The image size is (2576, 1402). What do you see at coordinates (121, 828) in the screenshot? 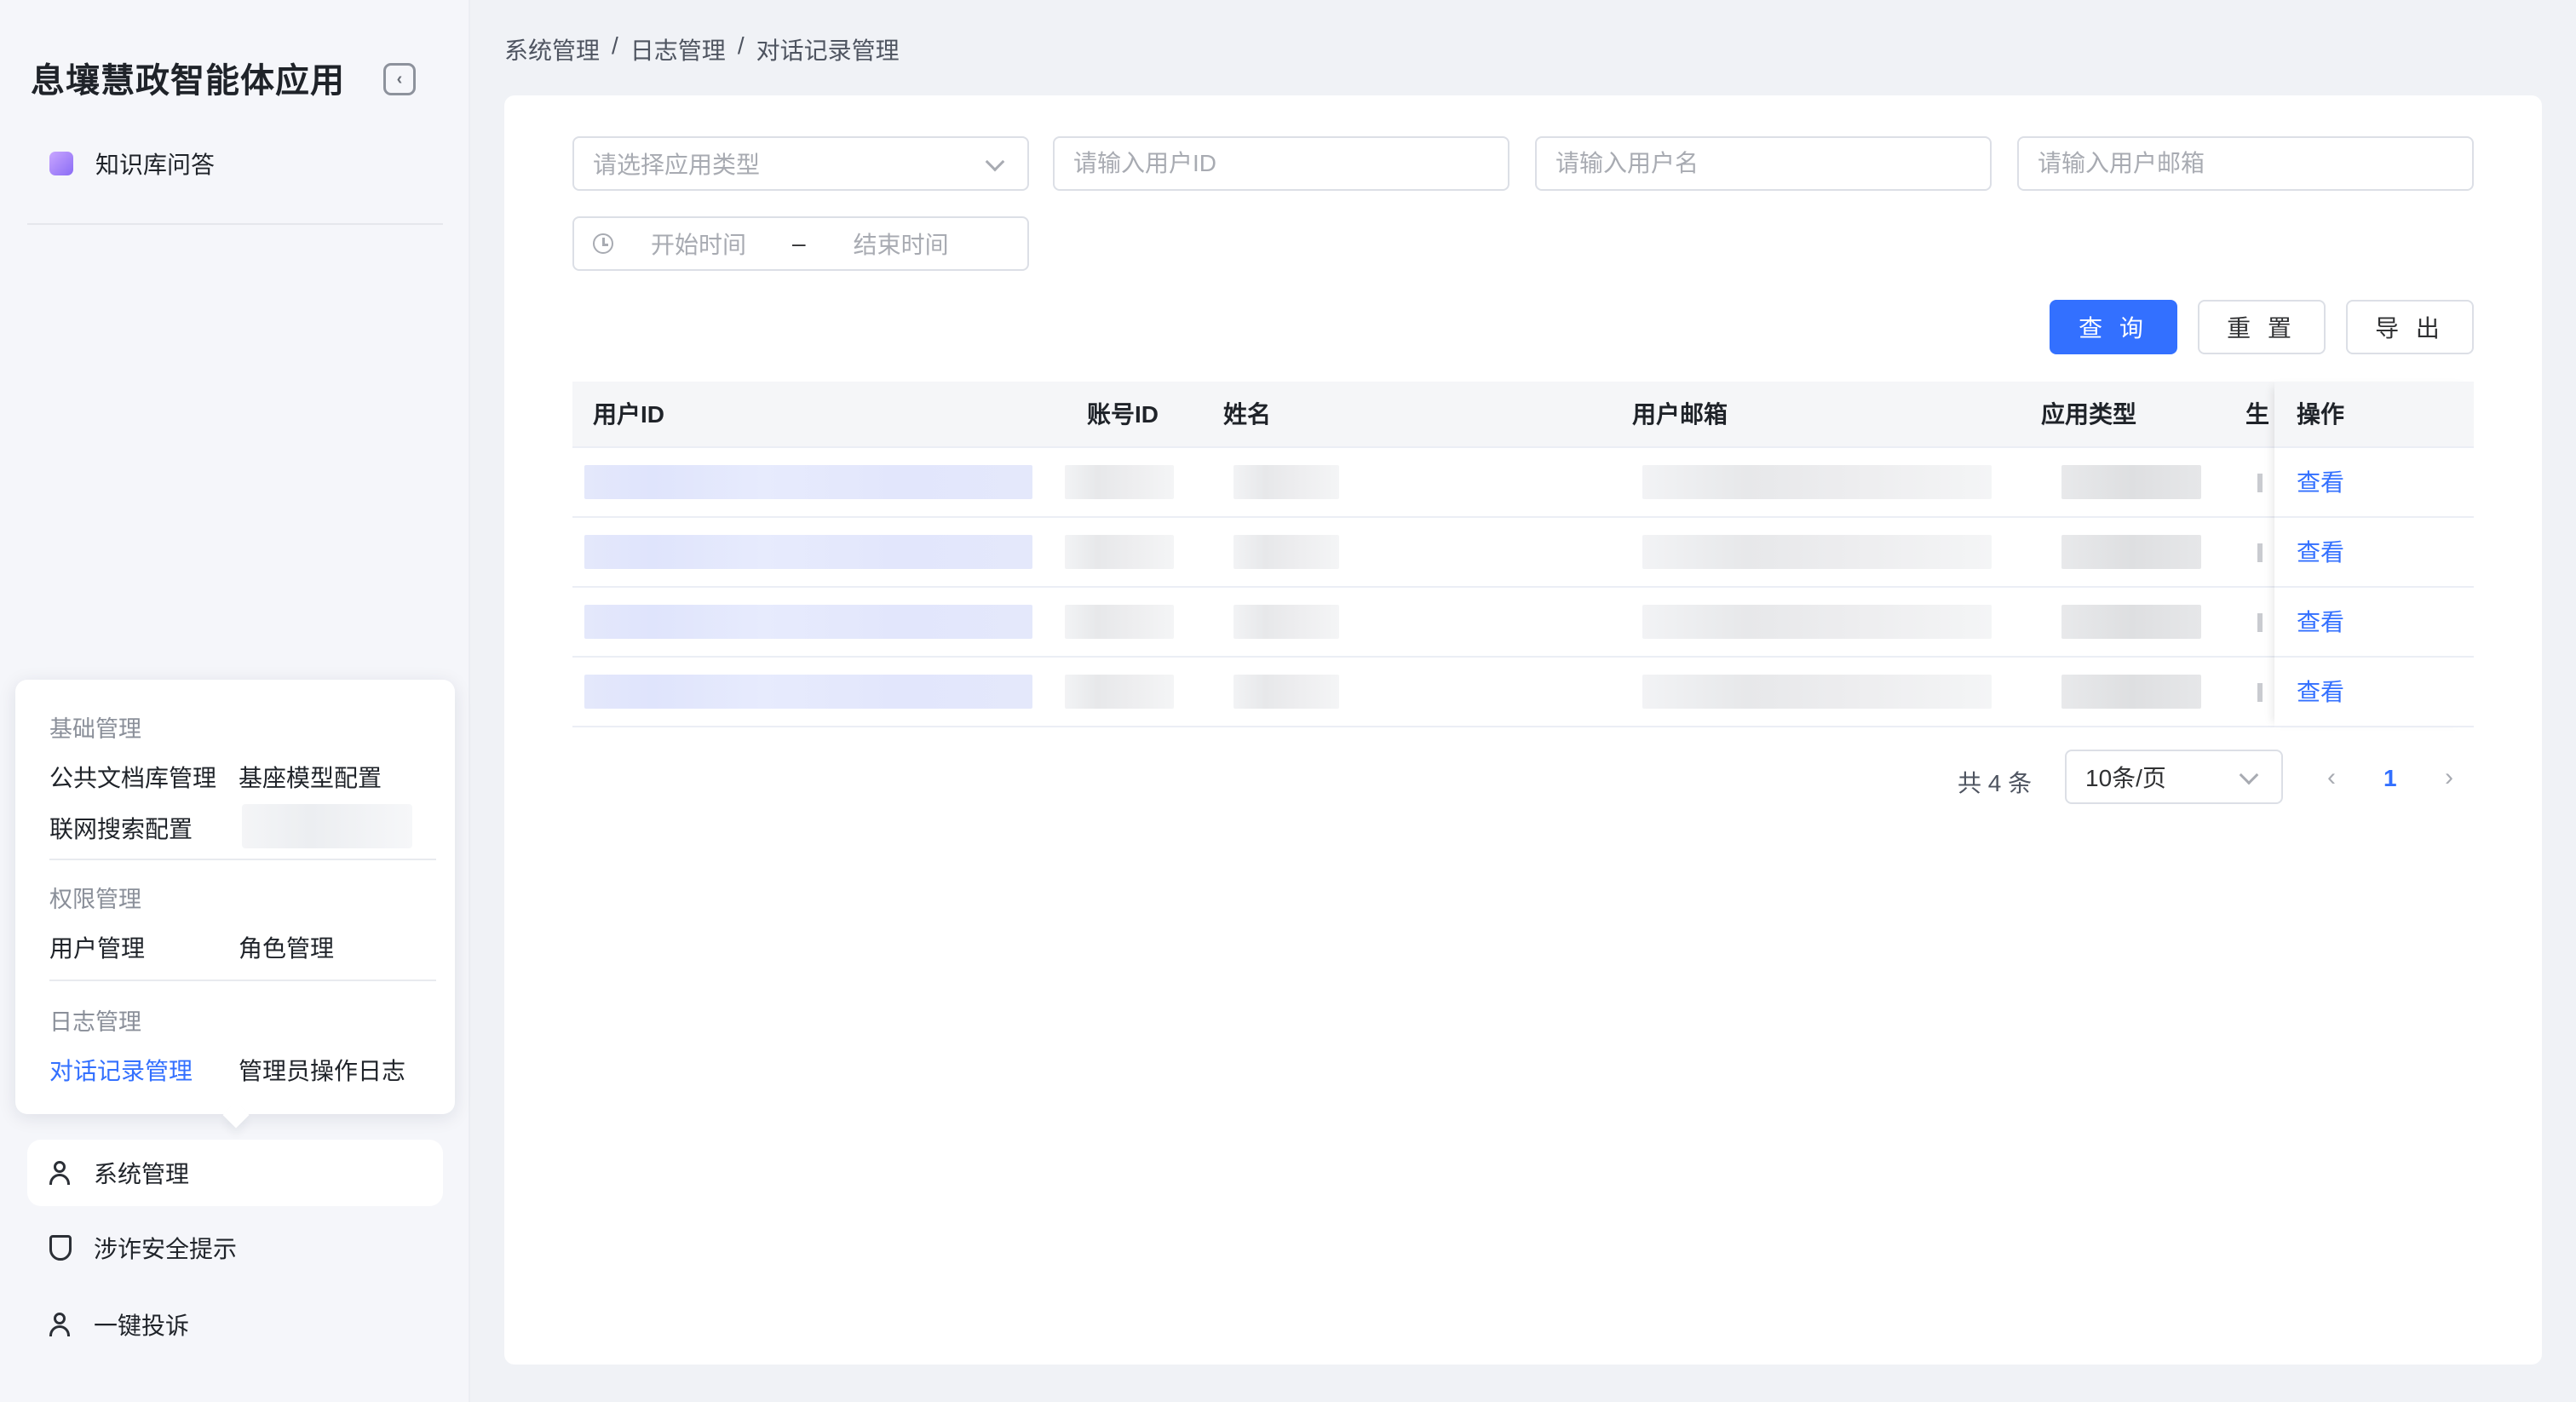
I see `menu-item-web-search-config: 联网搜索配置` at bounding box center [121, 828].